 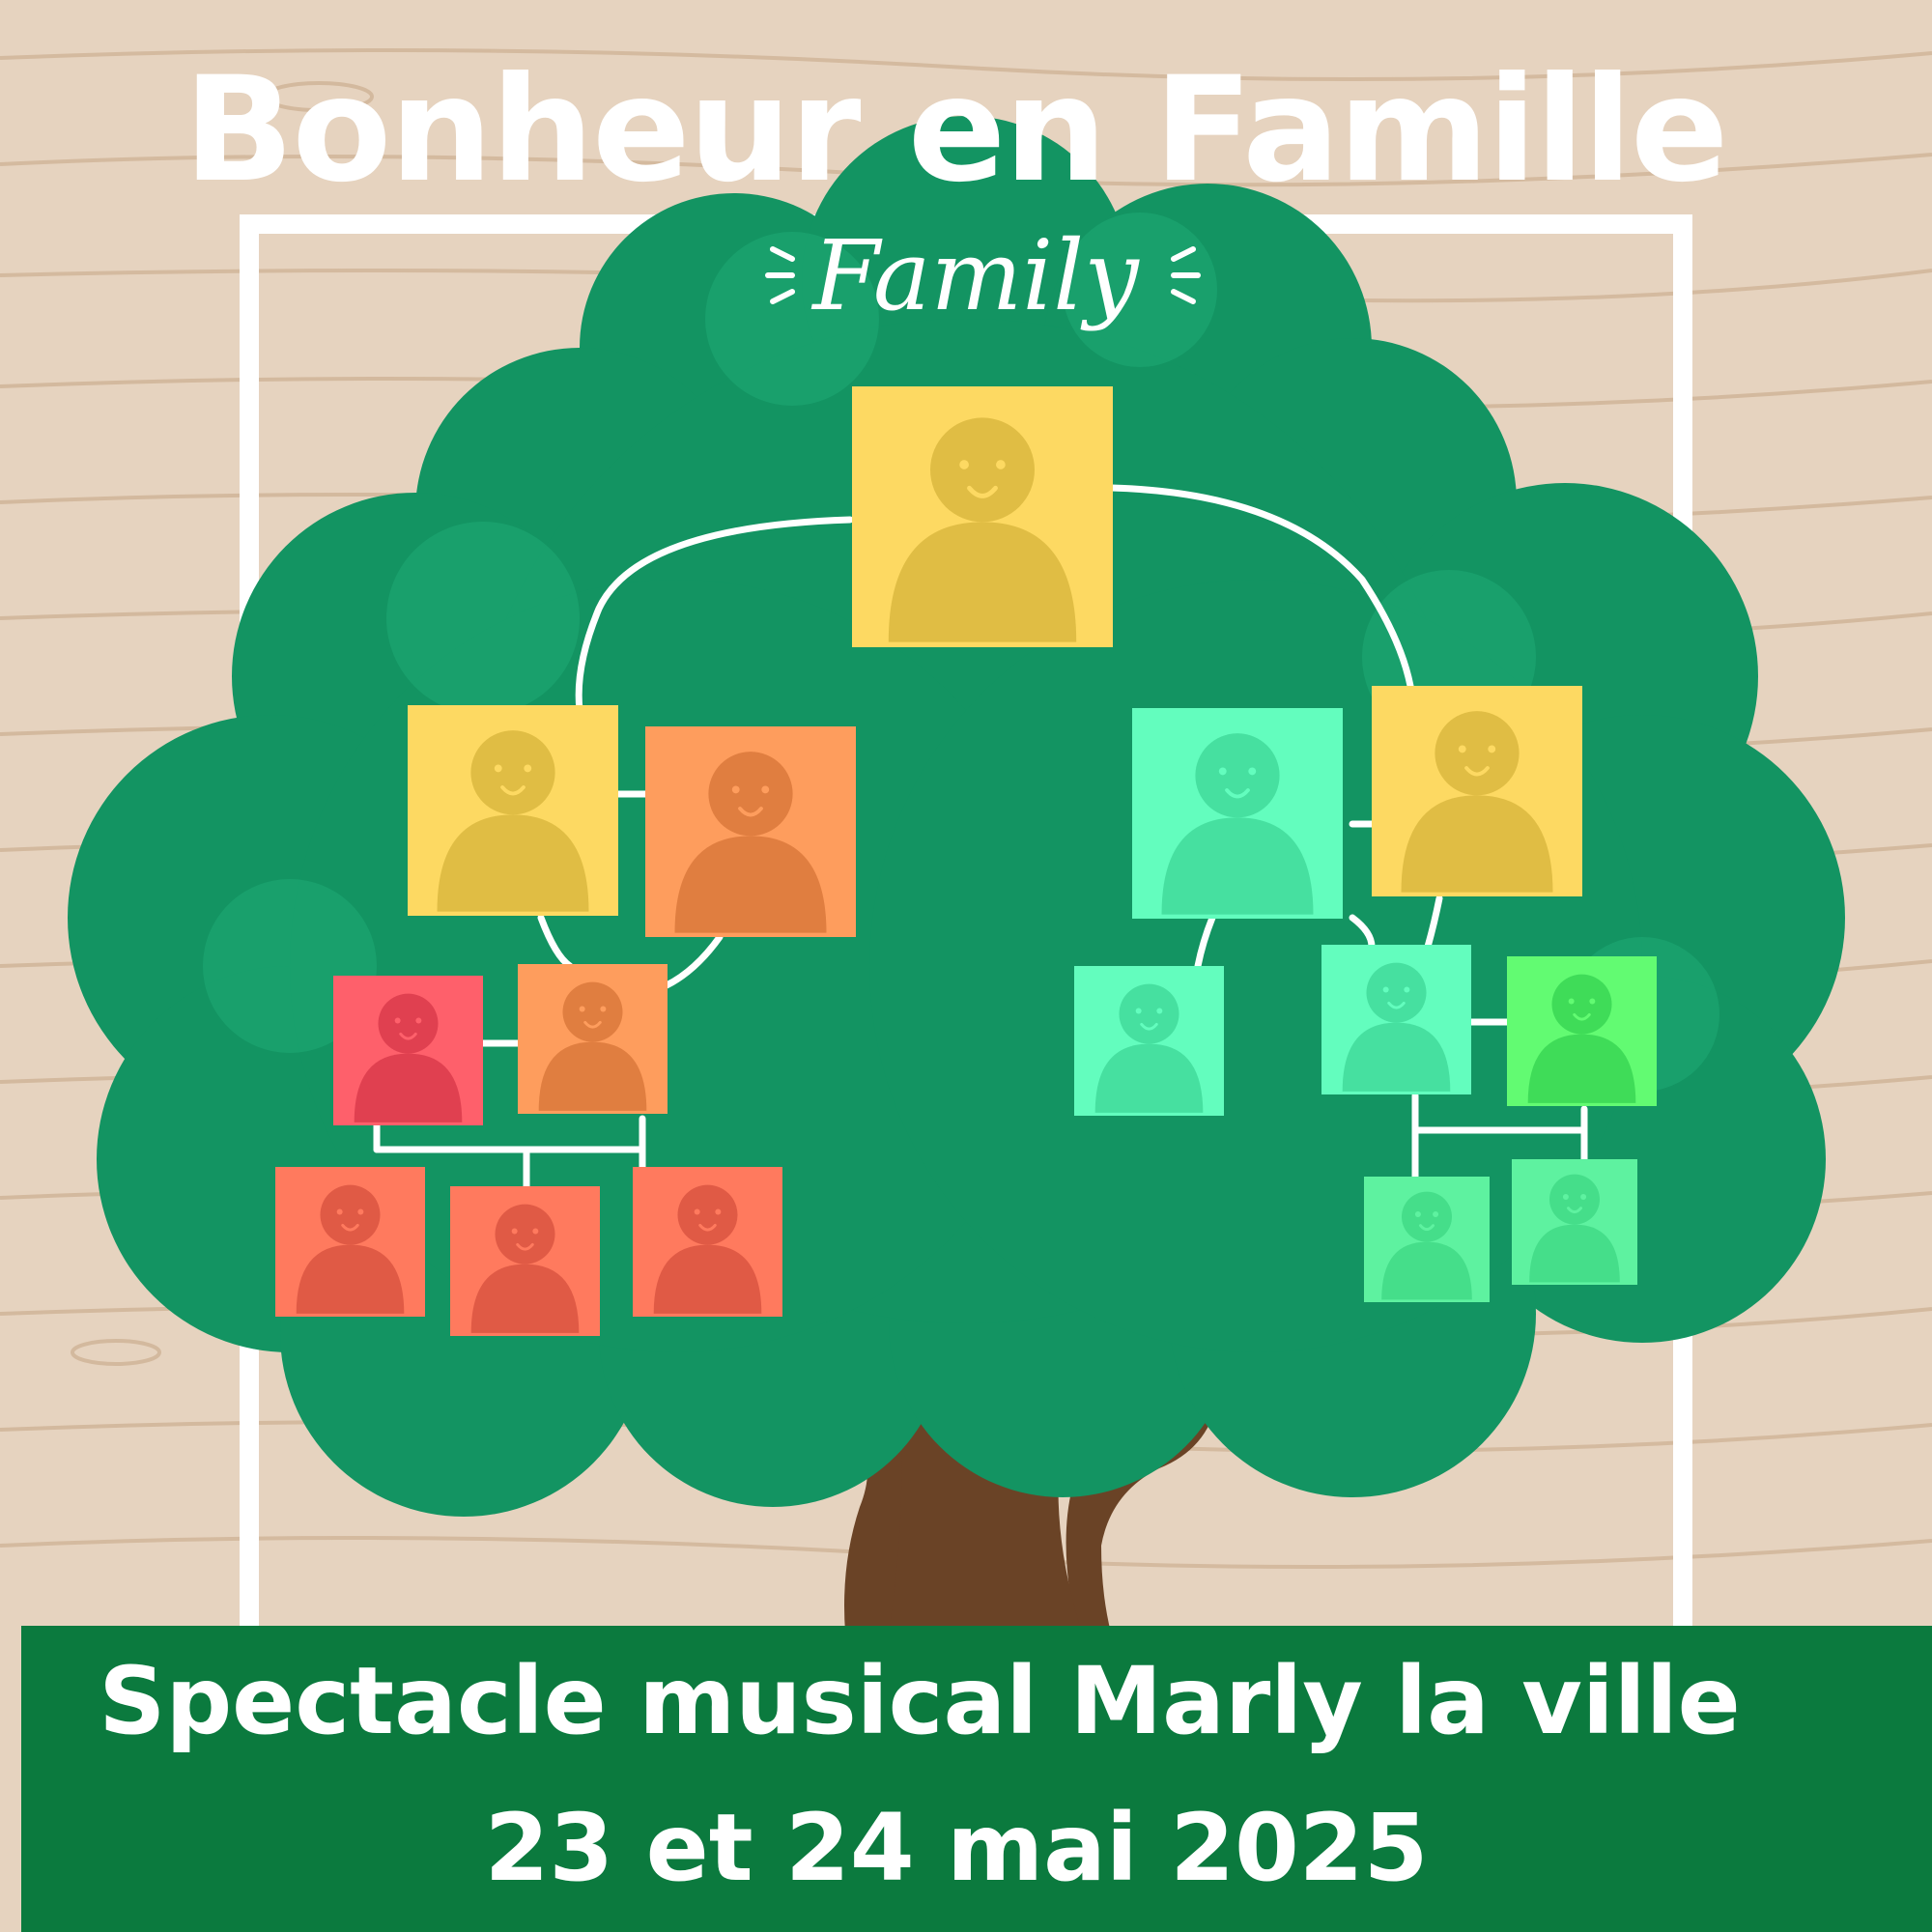 I want to click on event-date: 23 et 24 mai 2025, so click(x=956, y=1848).